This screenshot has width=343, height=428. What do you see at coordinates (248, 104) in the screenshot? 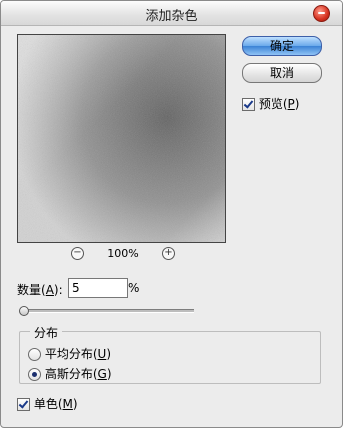
I see `preview-checkbox` at bounding box center [248, 104].